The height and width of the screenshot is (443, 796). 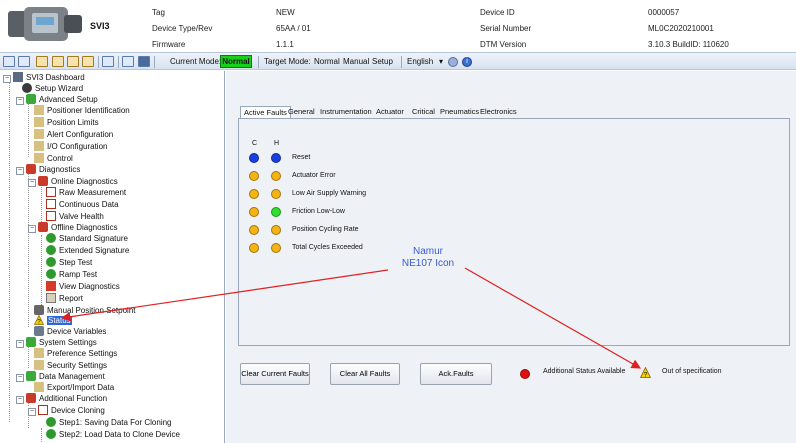 I want to click on tree-online-diagnostics: − Online Diagnostics, so click(x=73, y=181).